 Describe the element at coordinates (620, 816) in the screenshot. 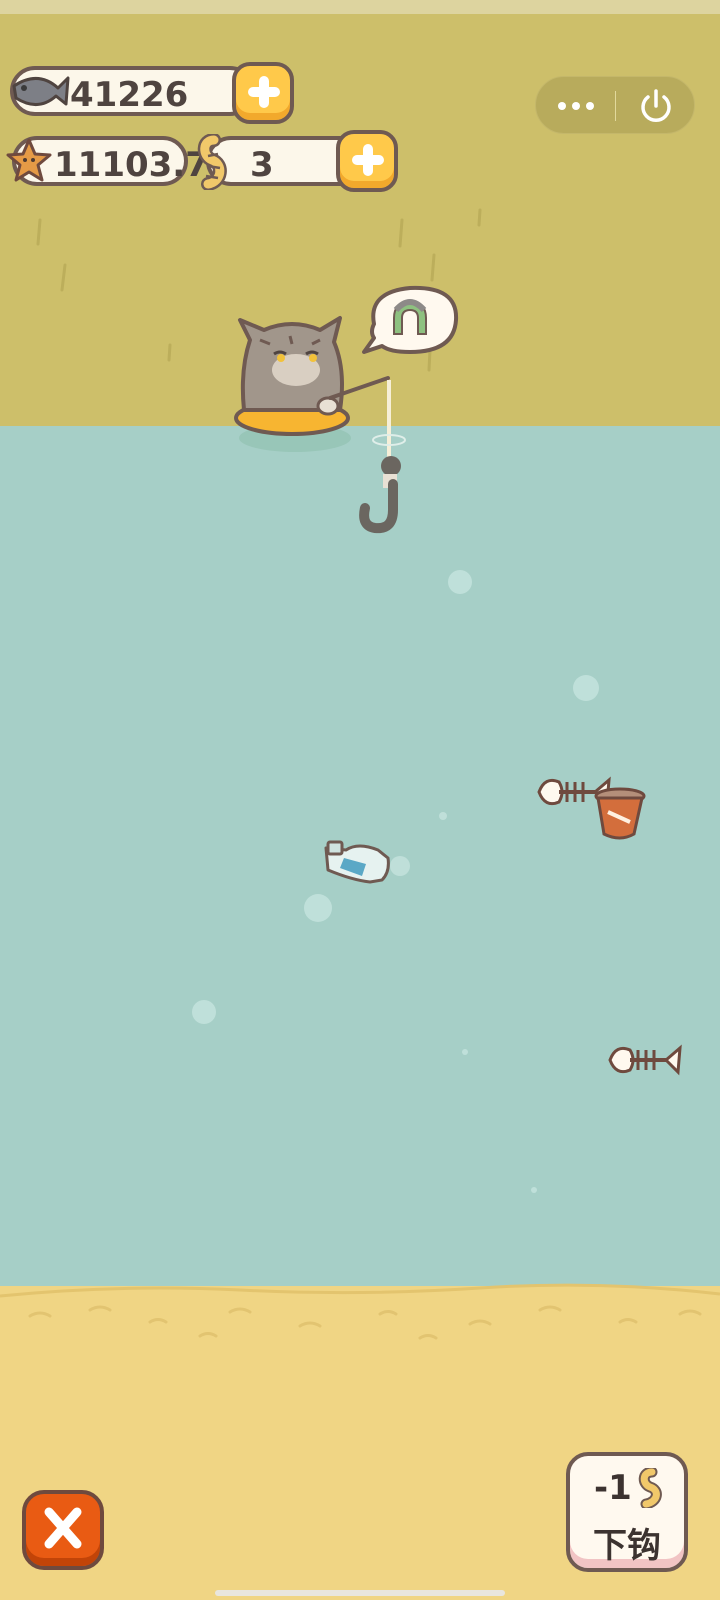

I see `rusty-can-item` at that location.